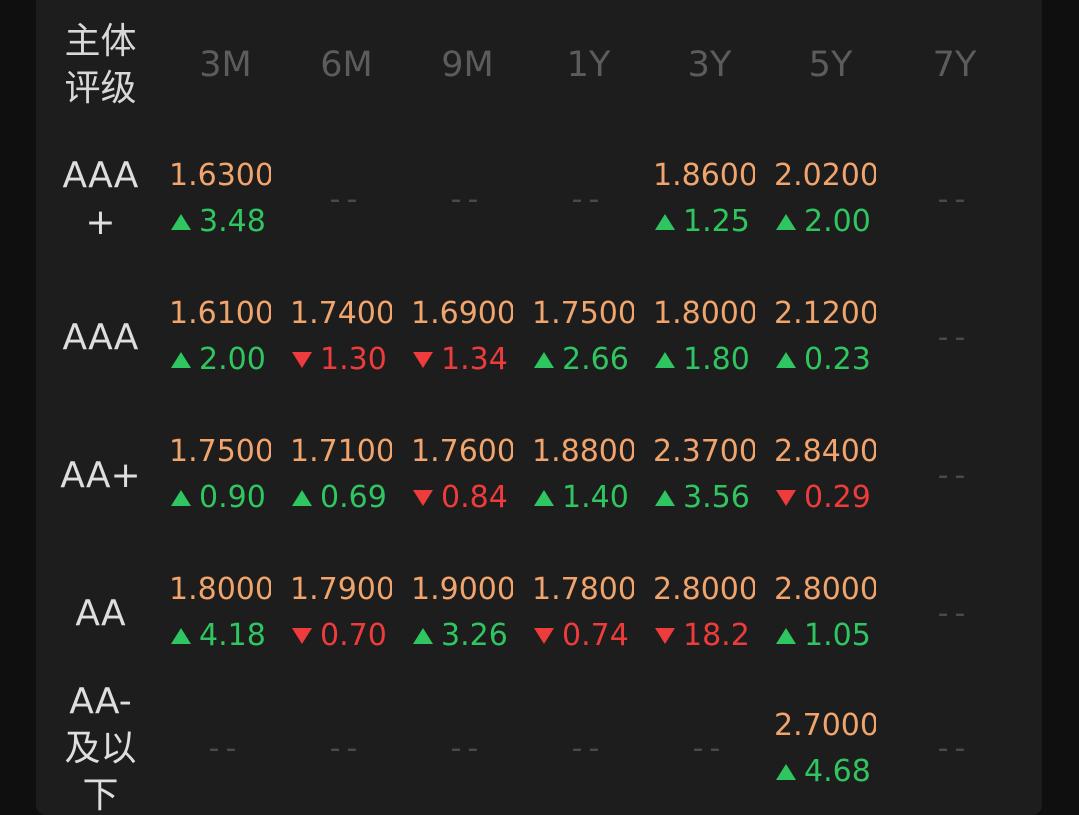  I want to click on change-value: 1.30, so click(353, 359).